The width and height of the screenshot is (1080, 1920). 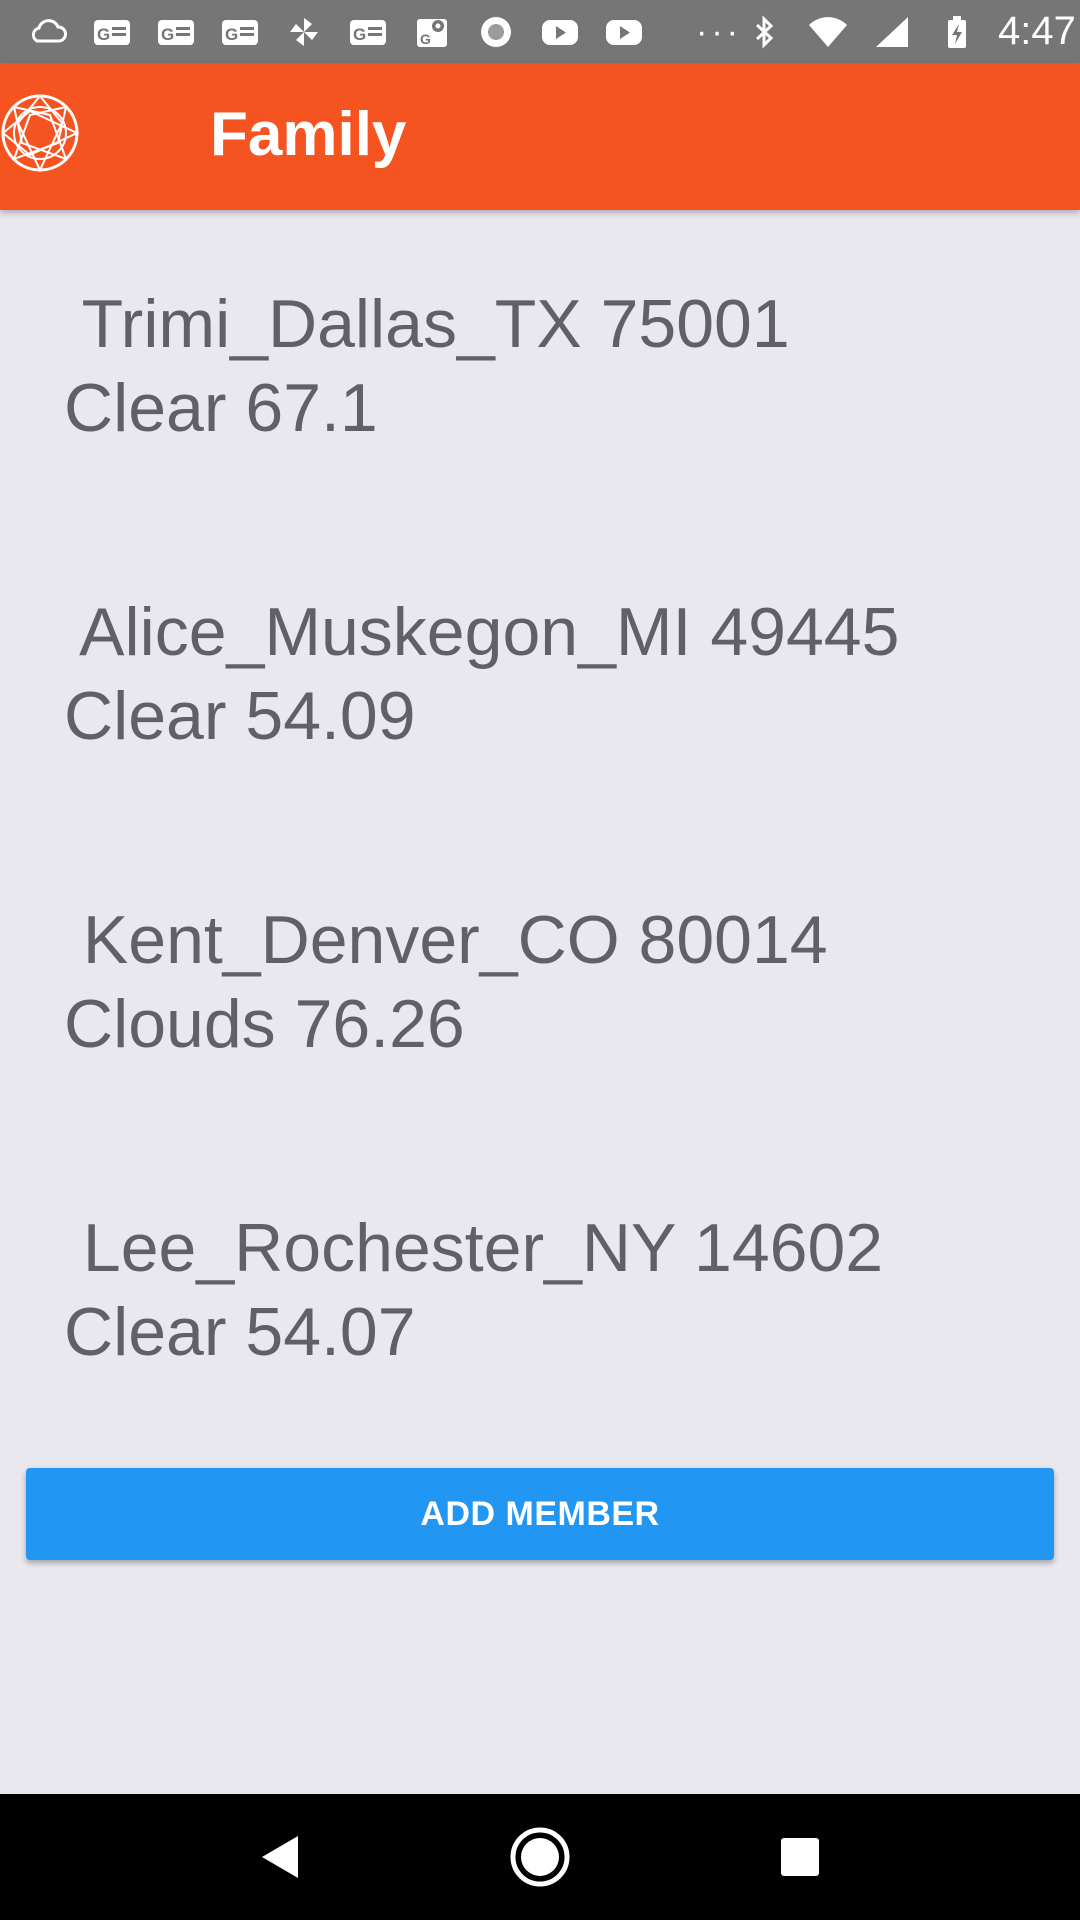 I want to click on more-notifications: ···, so click(x=719, y=31).